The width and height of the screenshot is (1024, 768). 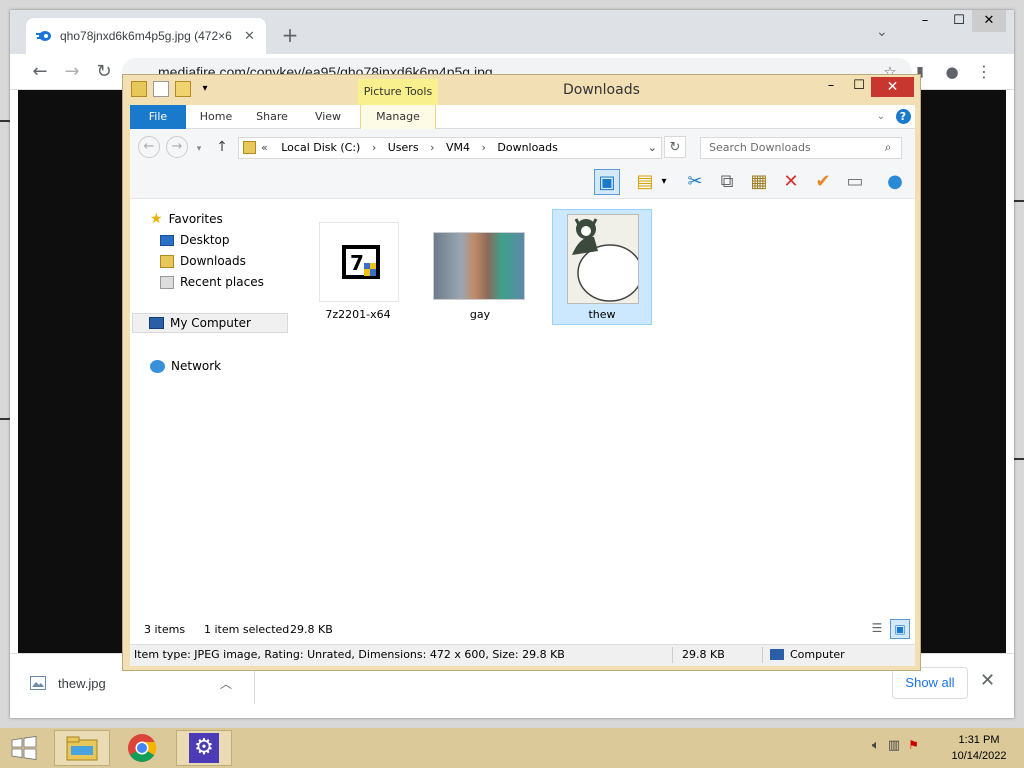 I want to click on tab-manage: Manage, so click(x=398, y=117).